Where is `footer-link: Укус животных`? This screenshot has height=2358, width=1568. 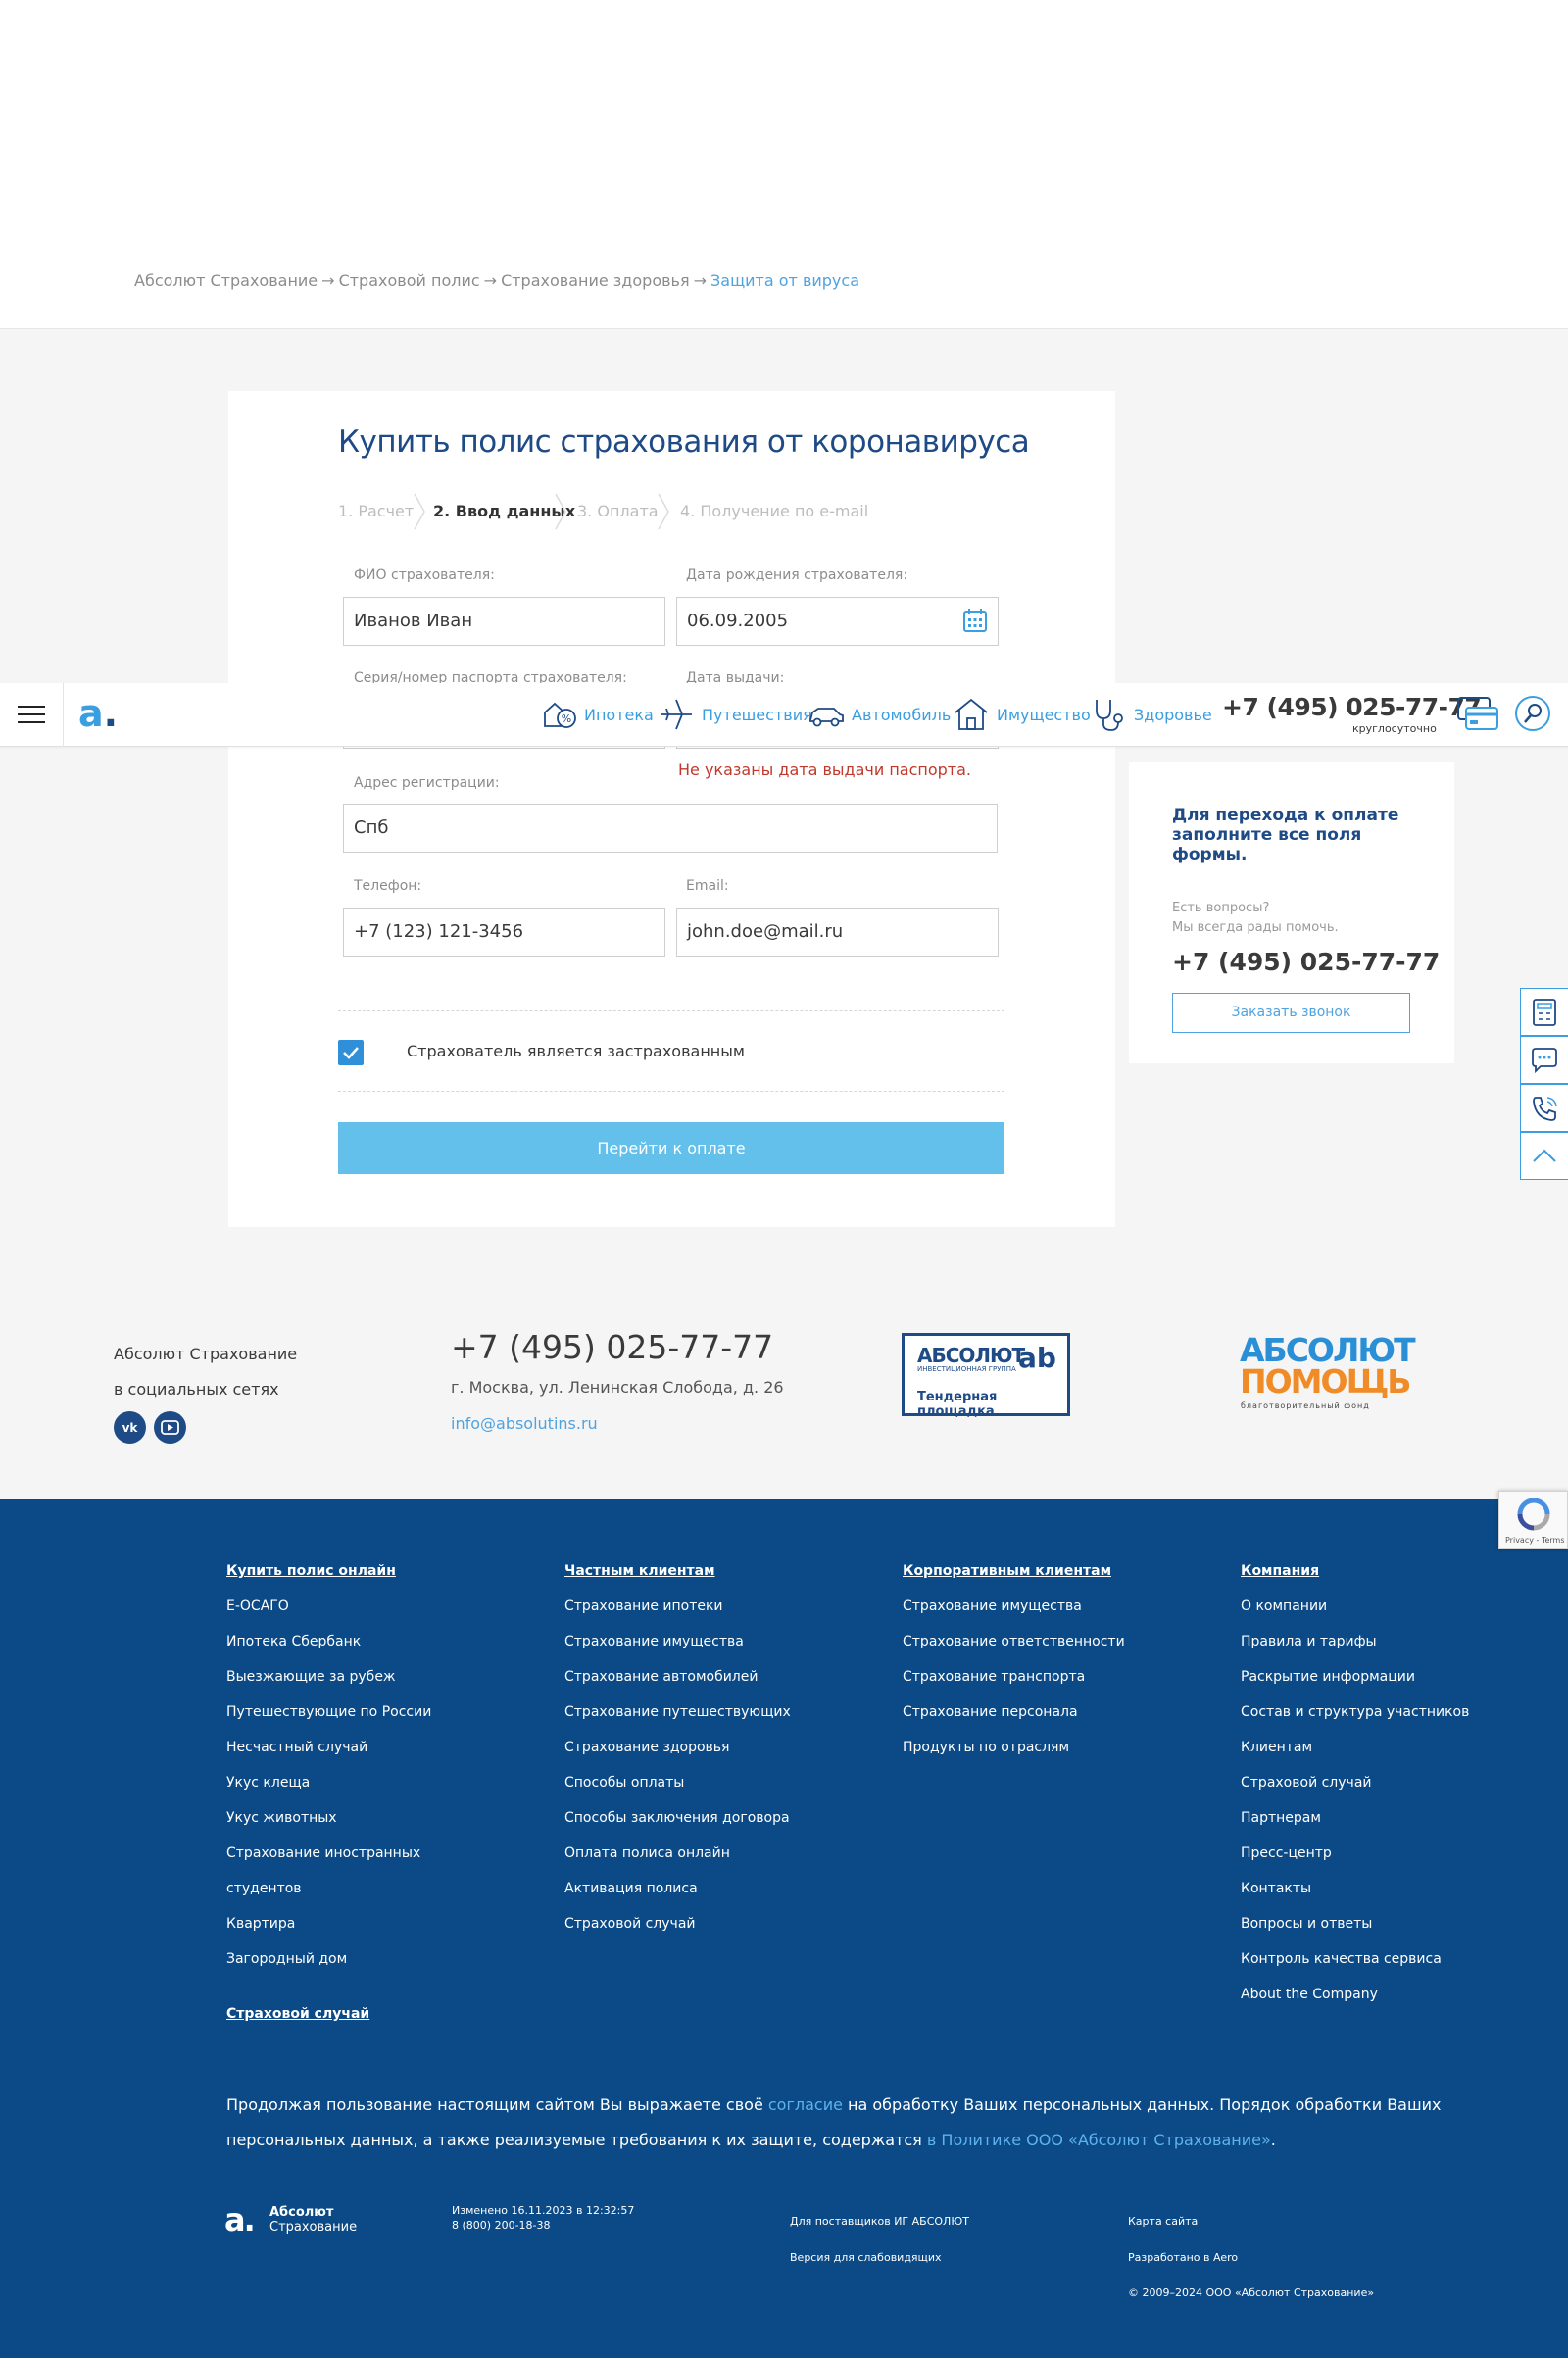
footer-link: Укус животных is located at coordinates (328, 1818).